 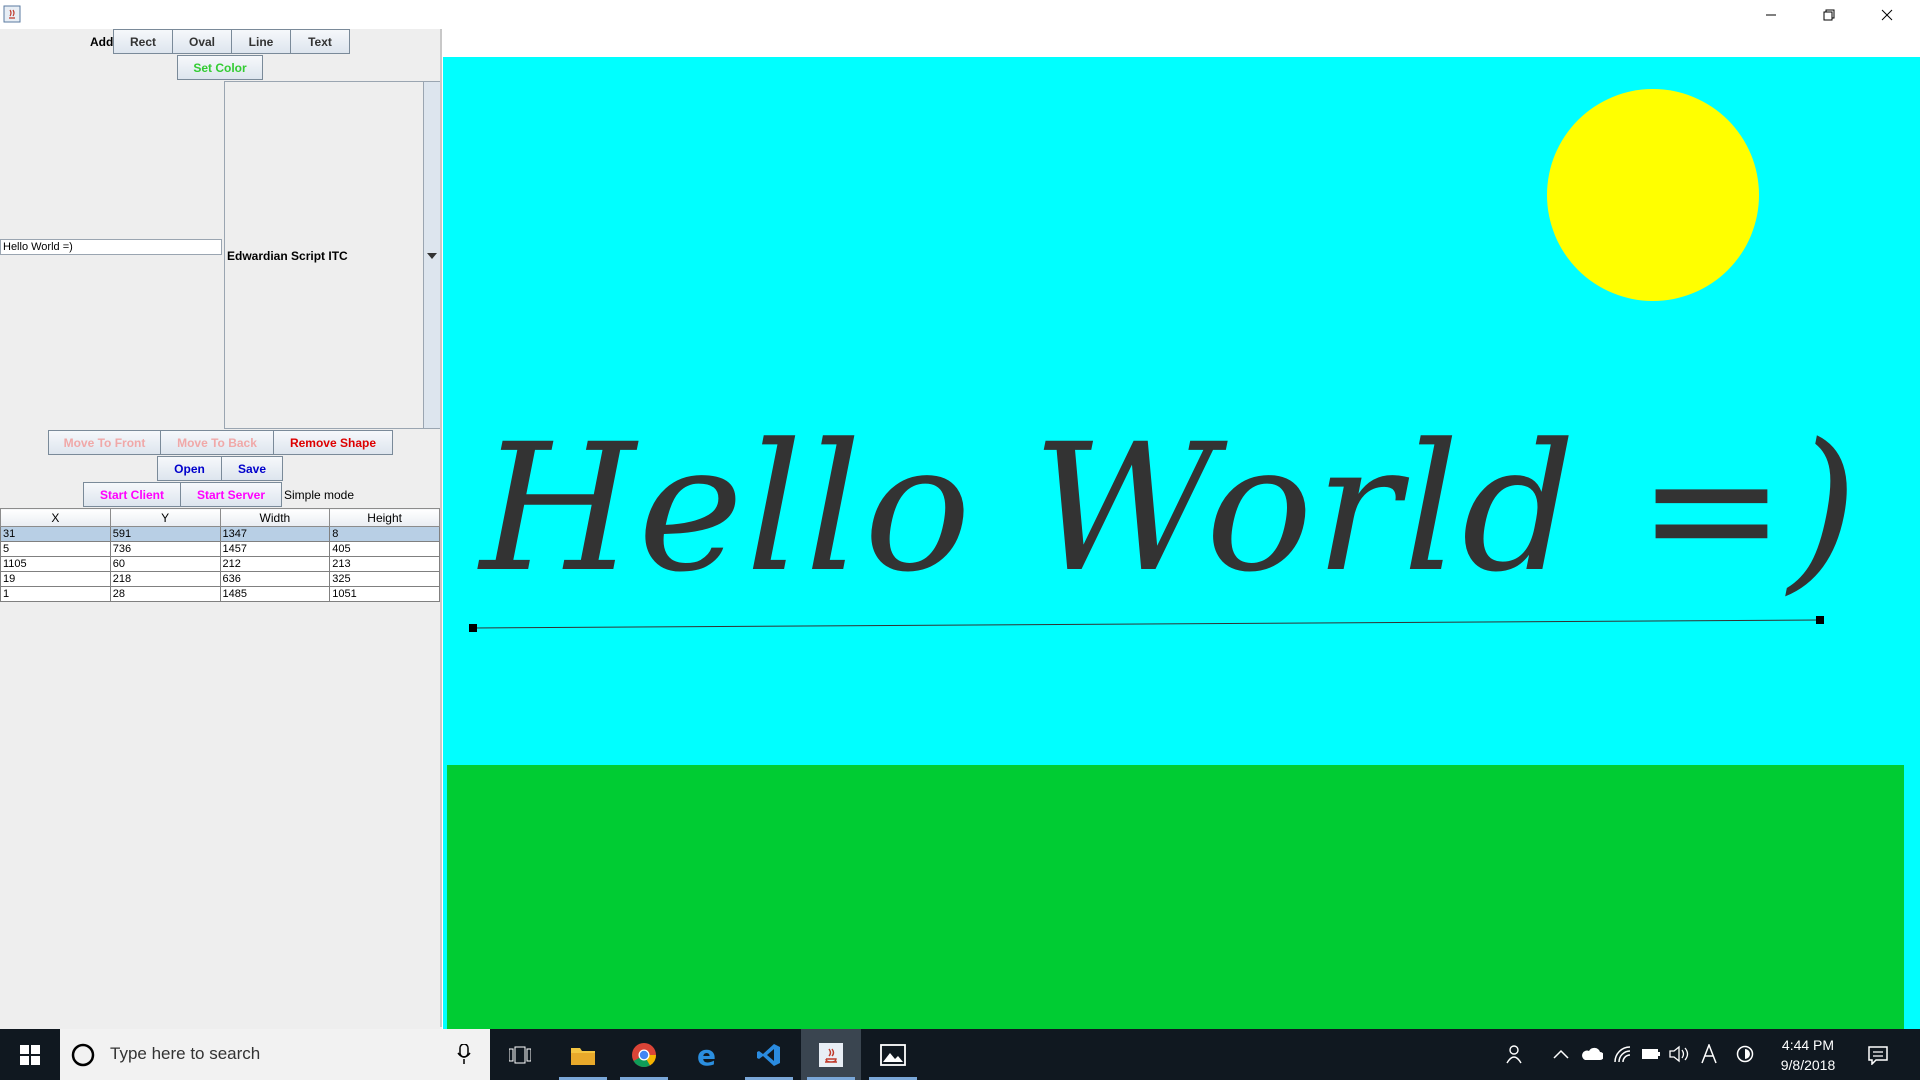 I want to click on photos-icon, so click(x=893, y=1054).